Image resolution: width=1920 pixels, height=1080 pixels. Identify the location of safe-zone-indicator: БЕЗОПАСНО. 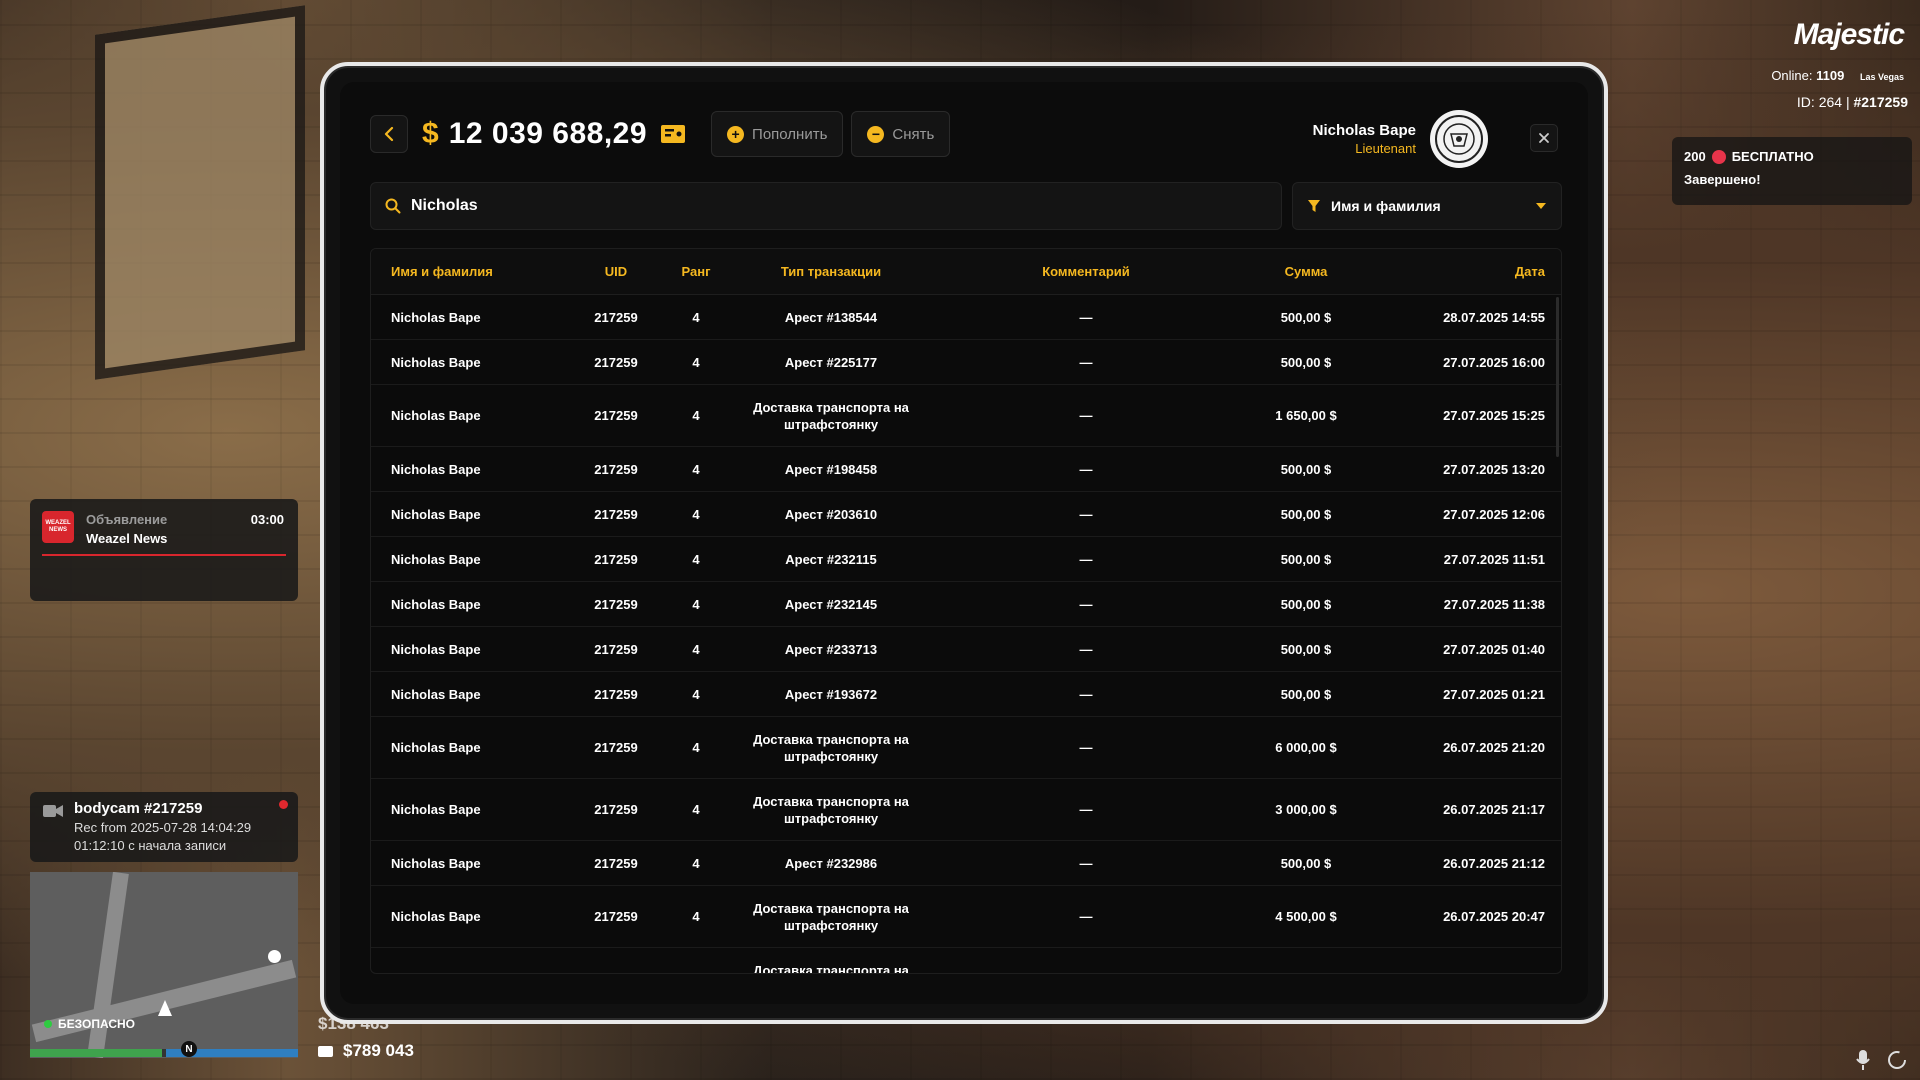
(89, 1024).